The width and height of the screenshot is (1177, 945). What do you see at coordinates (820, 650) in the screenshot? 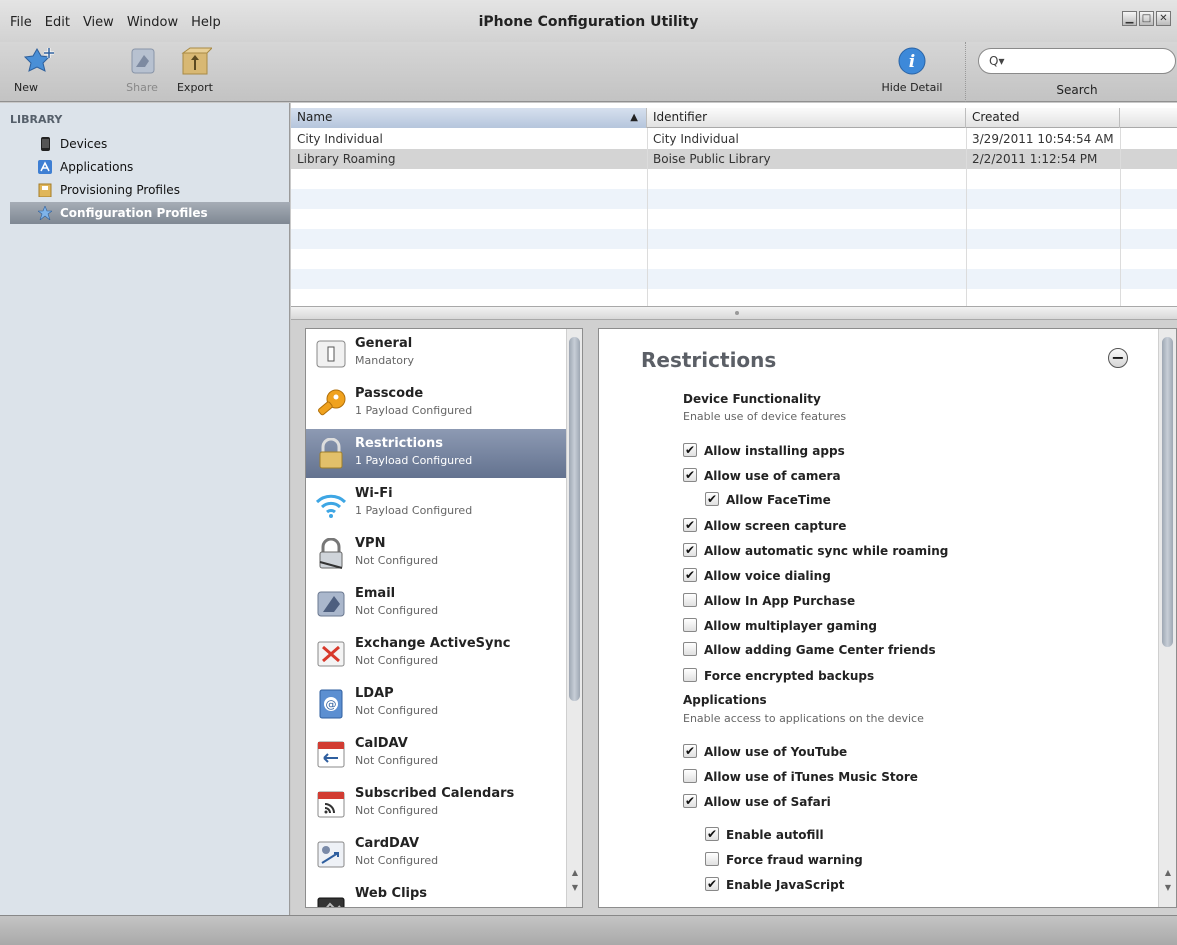
I see `checkbox-label: Allow adding Game Center friends` at bounding box center [820, 650].